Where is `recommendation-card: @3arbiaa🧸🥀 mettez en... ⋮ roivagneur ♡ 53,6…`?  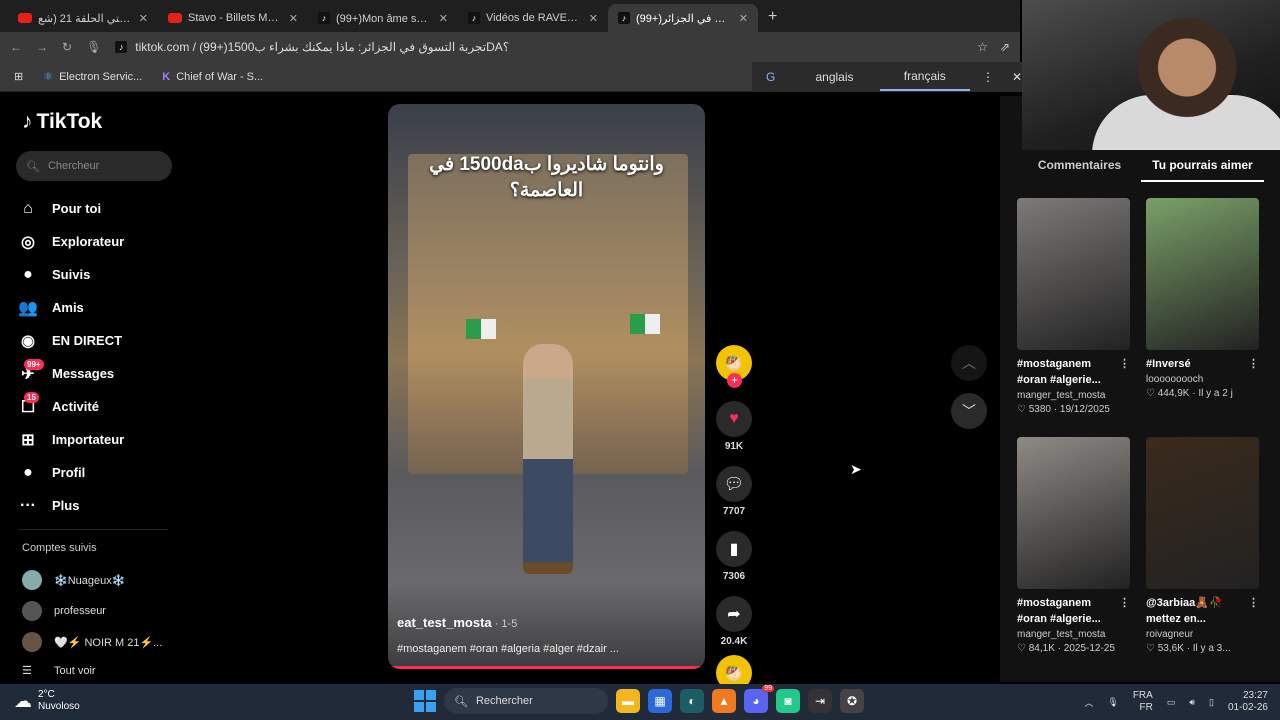 recommendation-card: @3arbiaa🧸🥀 mettez en... ⋮ roivagneur ♡ 53,6… is located at coordinates (1202, 545).